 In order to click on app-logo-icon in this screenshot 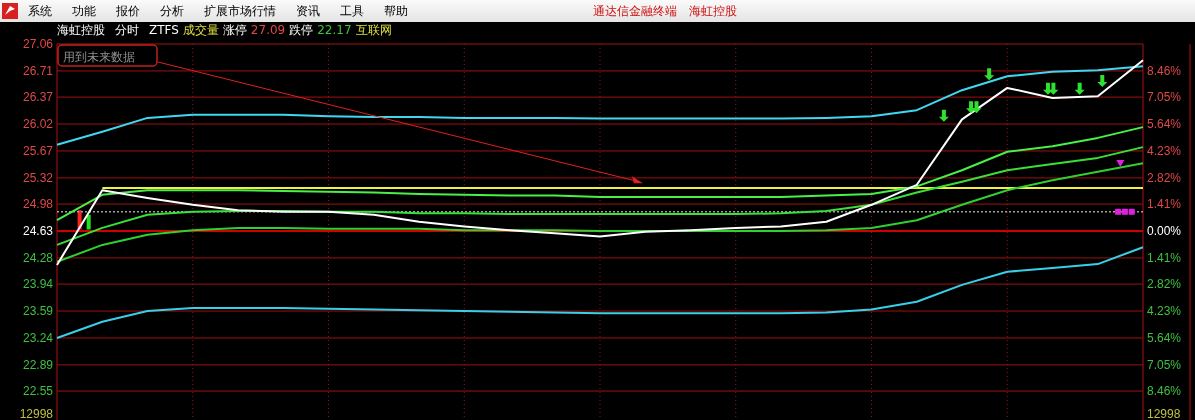, I will do `click(10, 11)`.